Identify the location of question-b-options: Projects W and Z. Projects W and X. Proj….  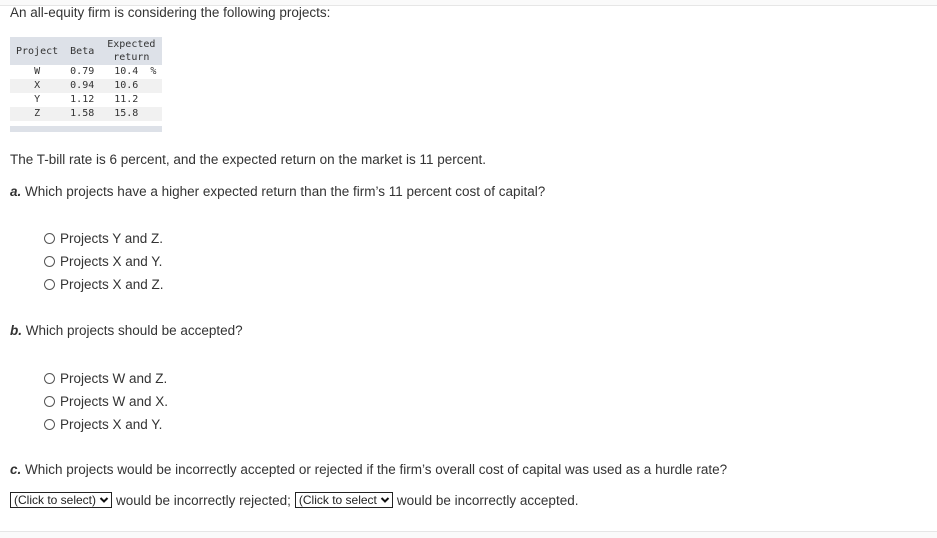
(106, 401).